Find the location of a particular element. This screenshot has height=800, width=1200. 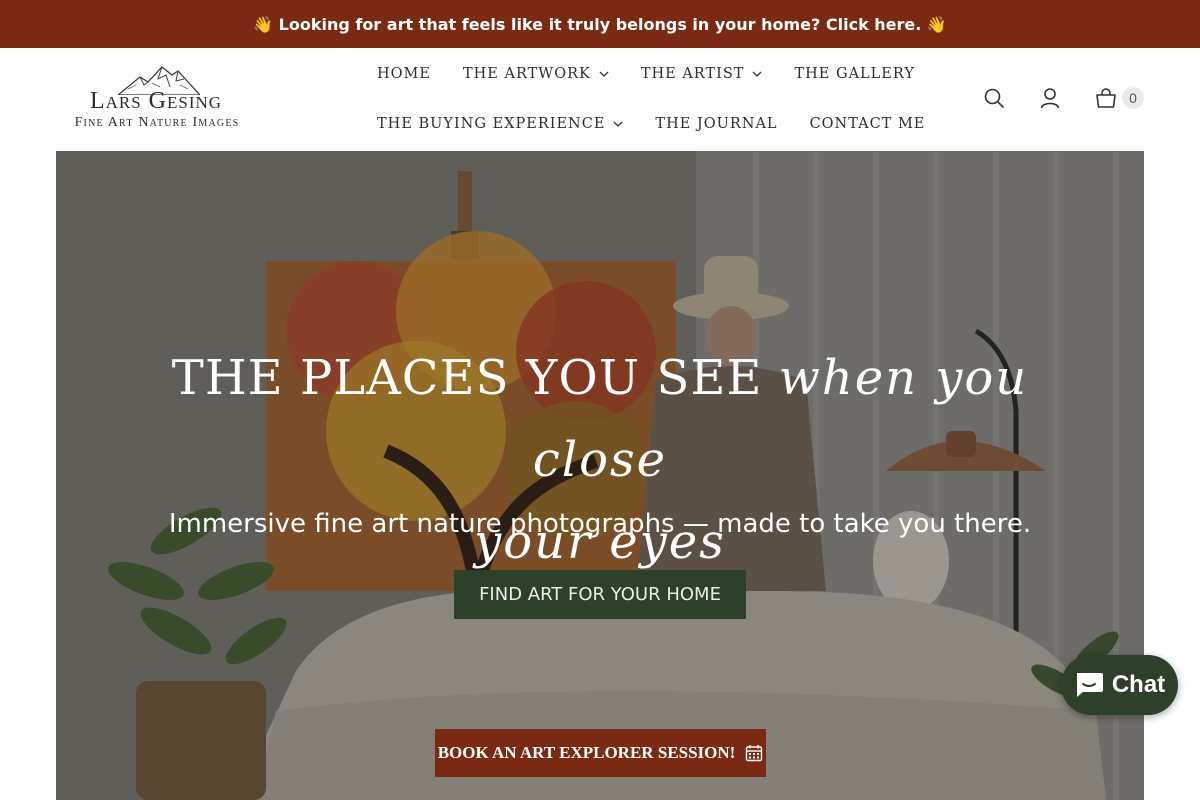

chat-label: Chat is located at coordinates (1138, 684).